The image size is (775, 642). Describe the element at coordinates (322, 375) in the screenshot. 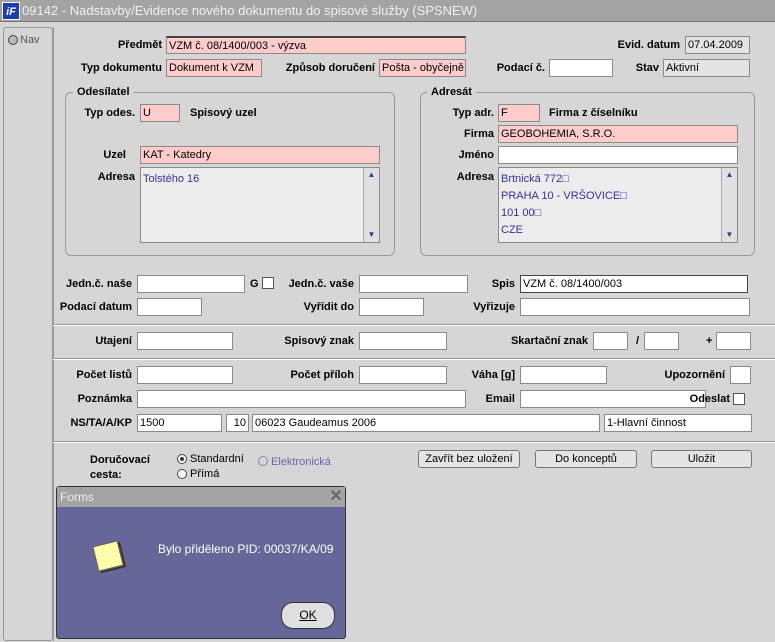

I see `pocet-priloh-label: Počet příloh` at that location.